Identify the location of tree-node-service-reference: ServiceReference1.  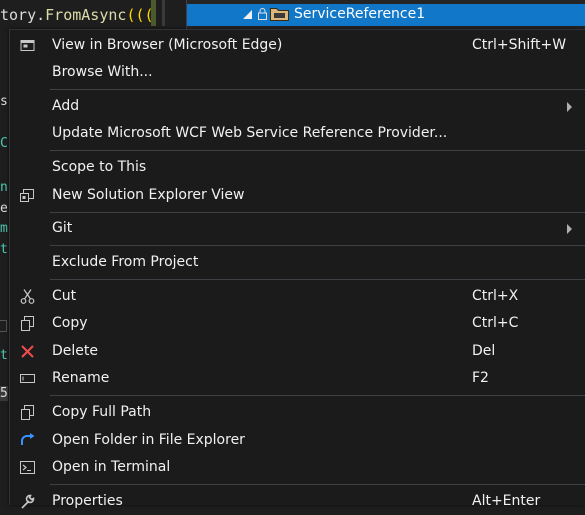
(386, 15).